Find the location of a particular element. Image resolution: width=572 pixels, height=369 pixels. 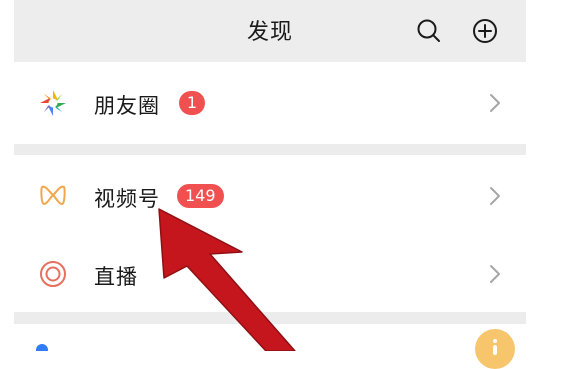

moments-aperture-icon is located at coordinates (53, 103).